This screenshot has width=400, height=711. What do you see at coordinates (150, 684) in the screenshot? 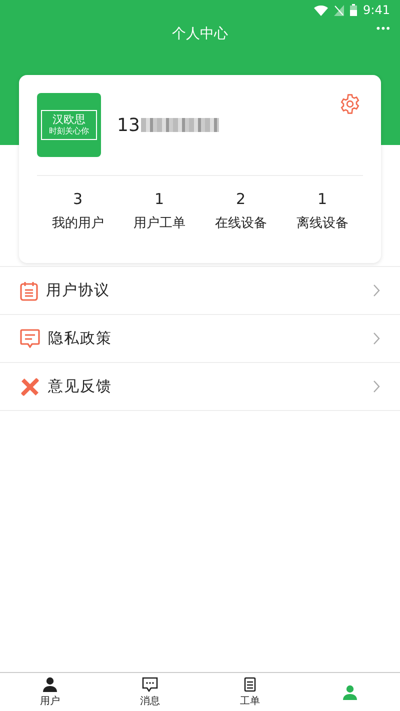
I see `chat-icon` at bounding box center [150, 684].